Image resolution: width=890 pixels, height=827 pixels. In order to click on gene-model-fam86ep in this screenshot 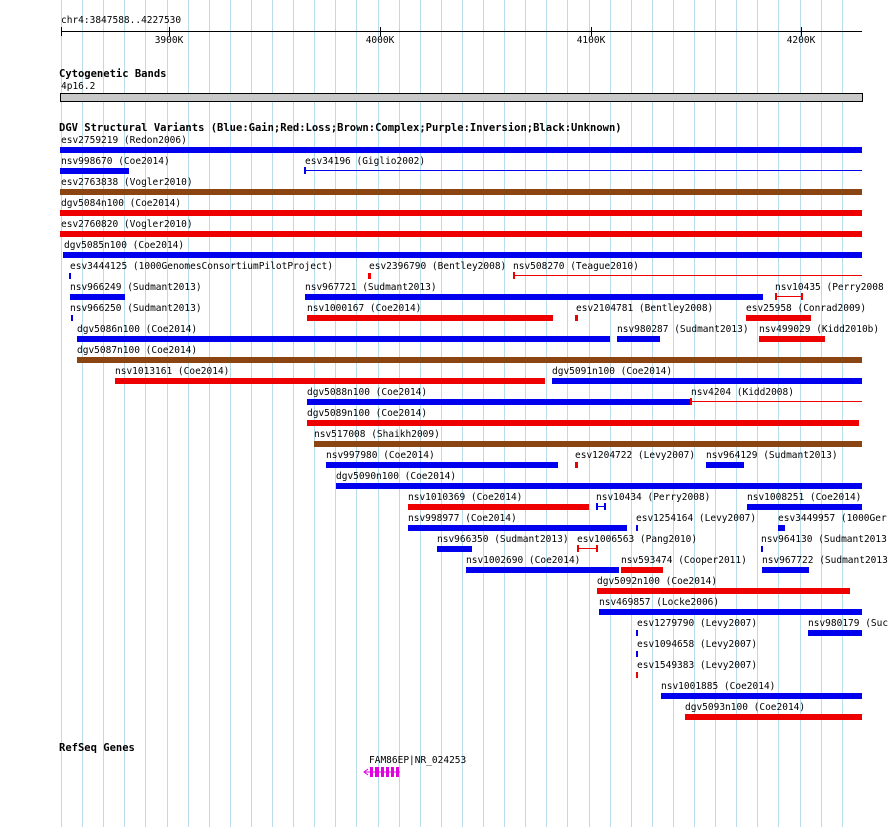, I will do `click(382, 772)`.